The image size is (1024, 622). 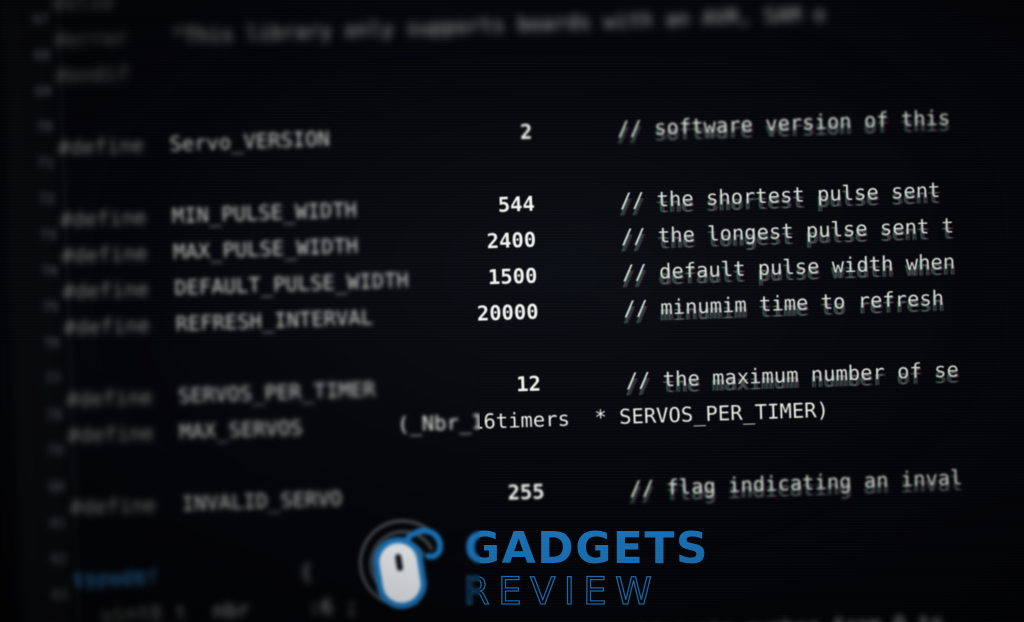 What do you see at coordinates (57, 488) in the screenshot?
I see `line-number: 80` at bounding box center [57, 488].